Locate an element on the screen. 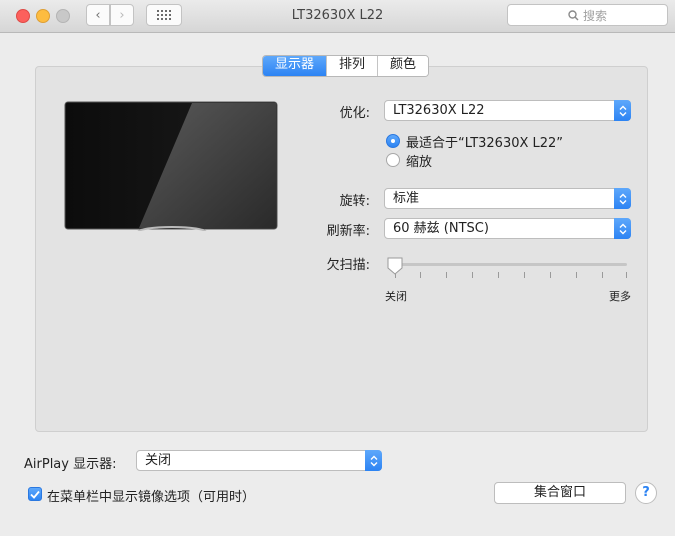 The height and width of the screenshot is (536, 675). rotation-label: 旋转: is located at coordinates (354, 201).